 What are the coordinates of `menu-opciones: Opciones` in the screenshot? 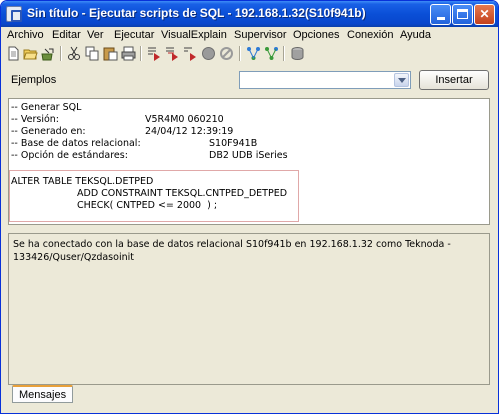 It's located at (316, 35).